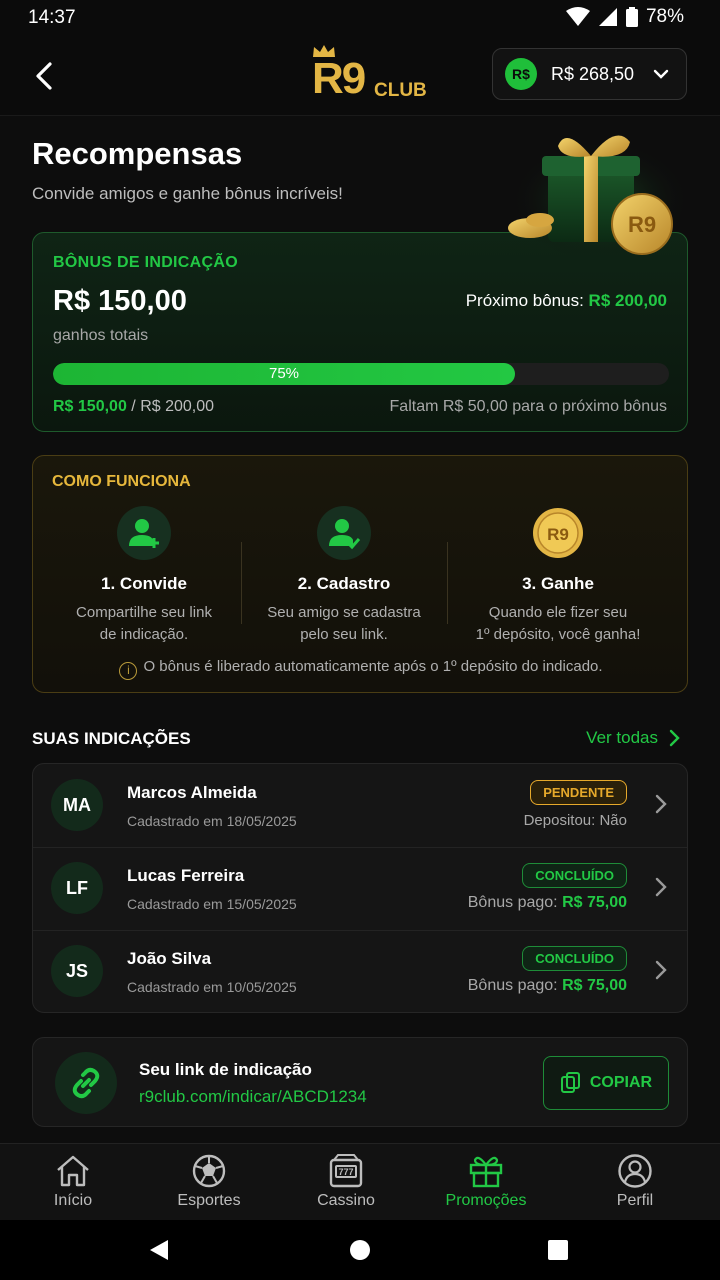 The width and height of the screenshot is (720, 1280). I want to click on step-desc: Compartilhe seu link de indicação., so click(144, 624).